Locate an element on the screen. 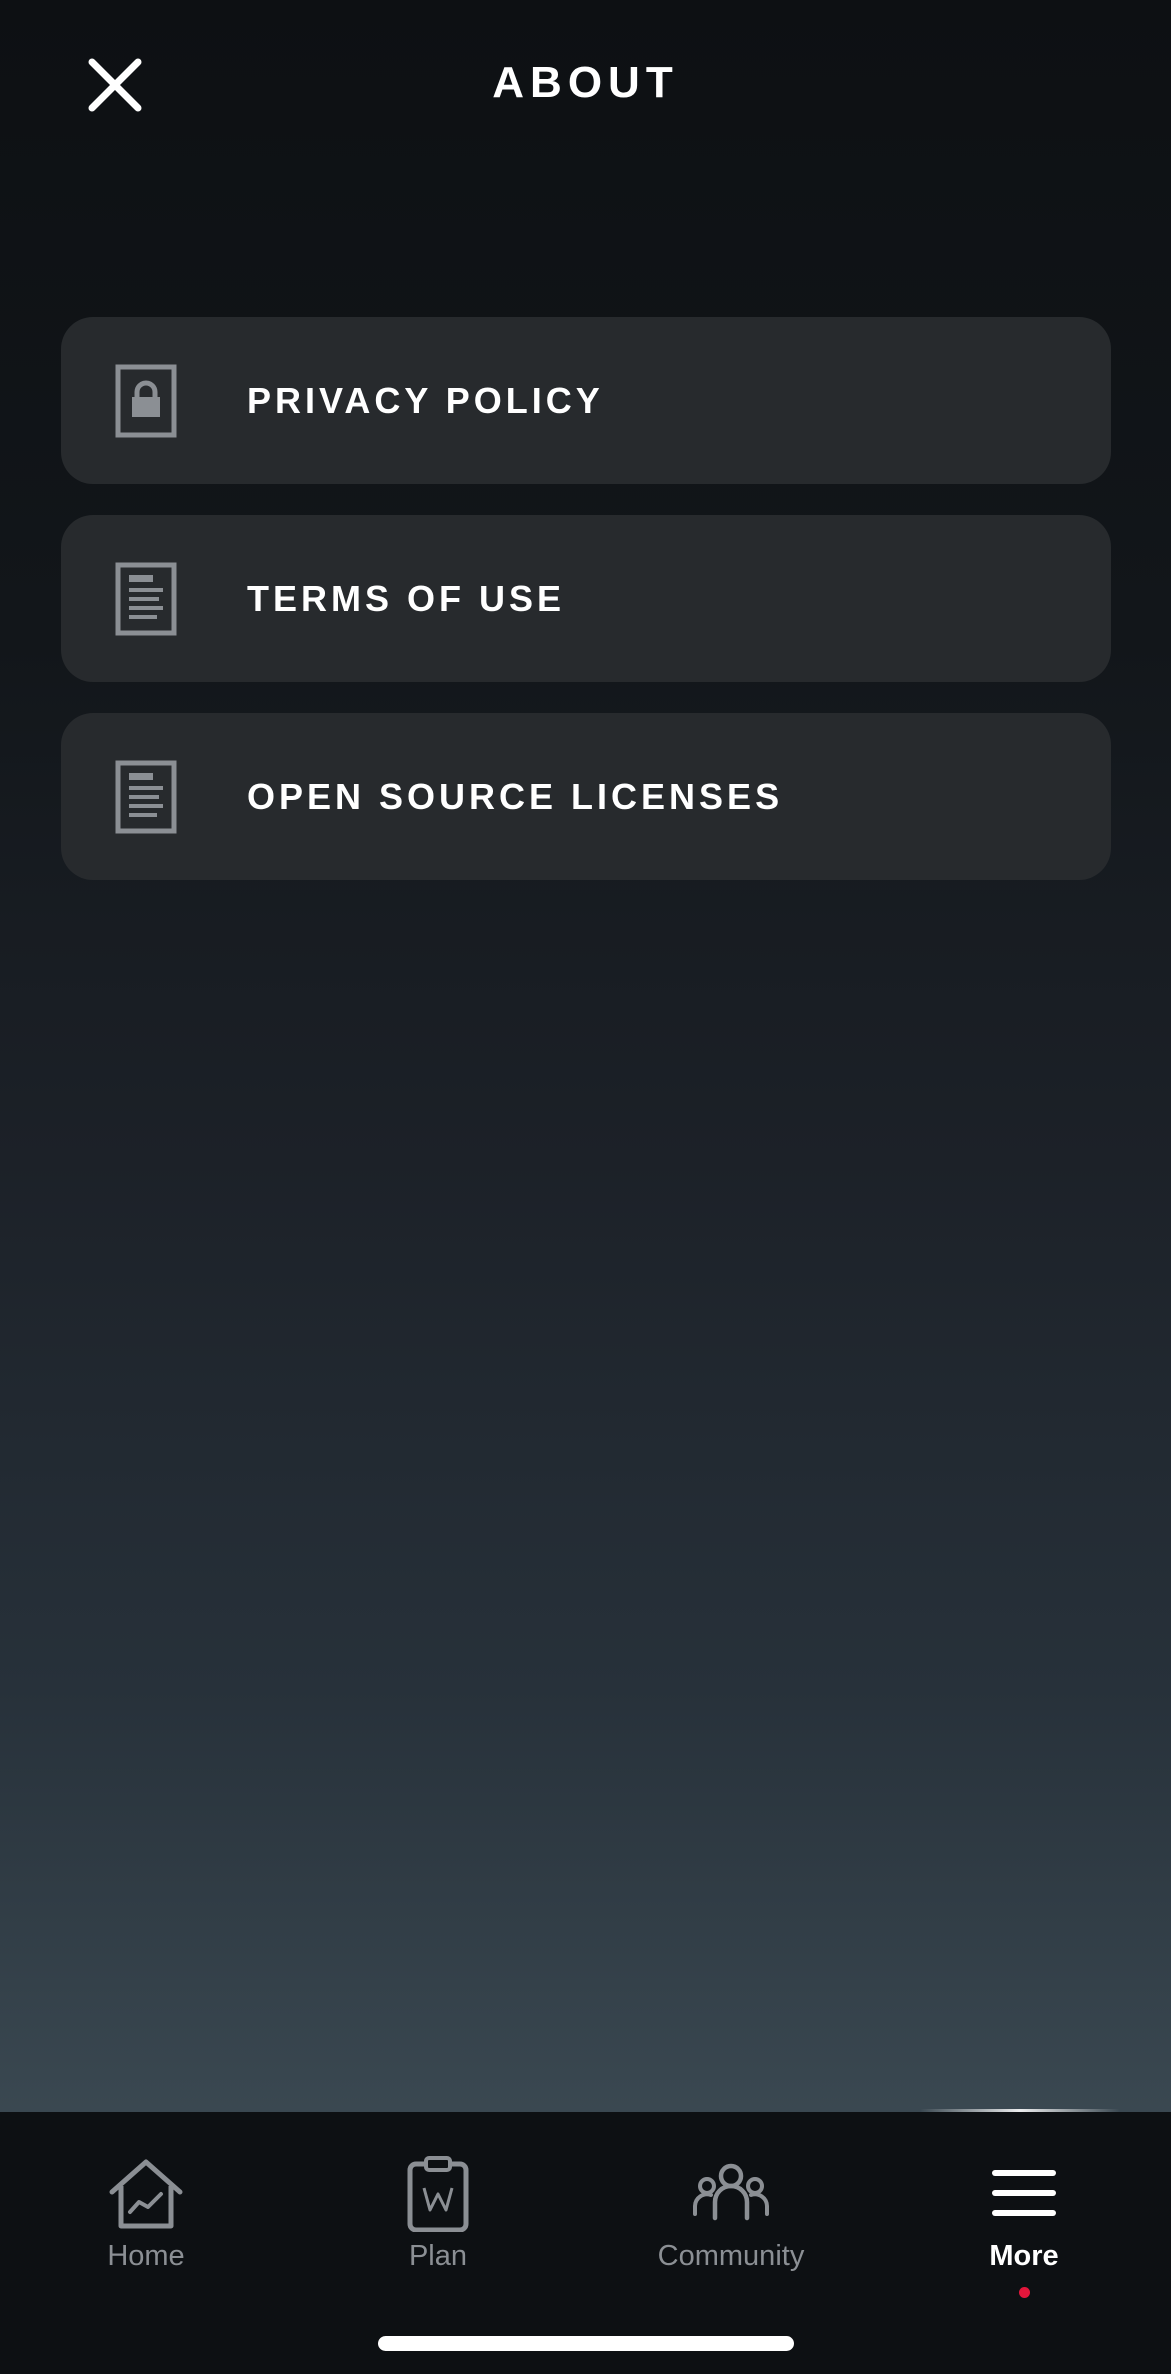 Image resolution: width=1171 pixels, height=2374 pixels. home-chart-icon is located at coordinates (146, 2194).